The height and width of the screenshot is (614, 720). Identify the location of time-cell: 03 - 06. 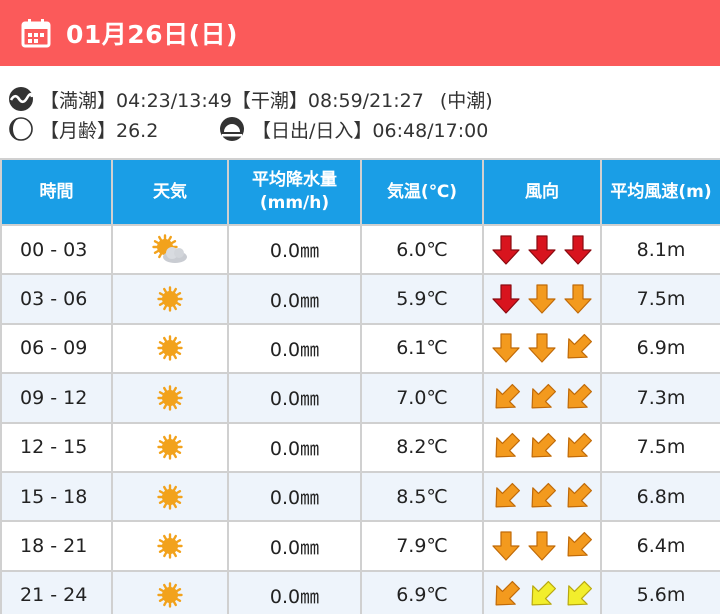
(56, 299).